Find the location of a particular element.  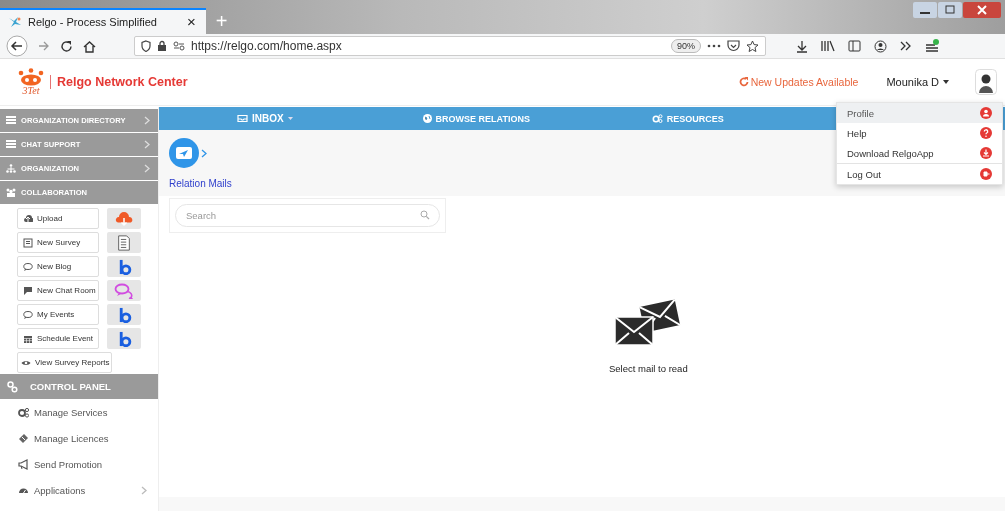

sidebar-action-button: New Chat Room is located at coordinates (58, 290).